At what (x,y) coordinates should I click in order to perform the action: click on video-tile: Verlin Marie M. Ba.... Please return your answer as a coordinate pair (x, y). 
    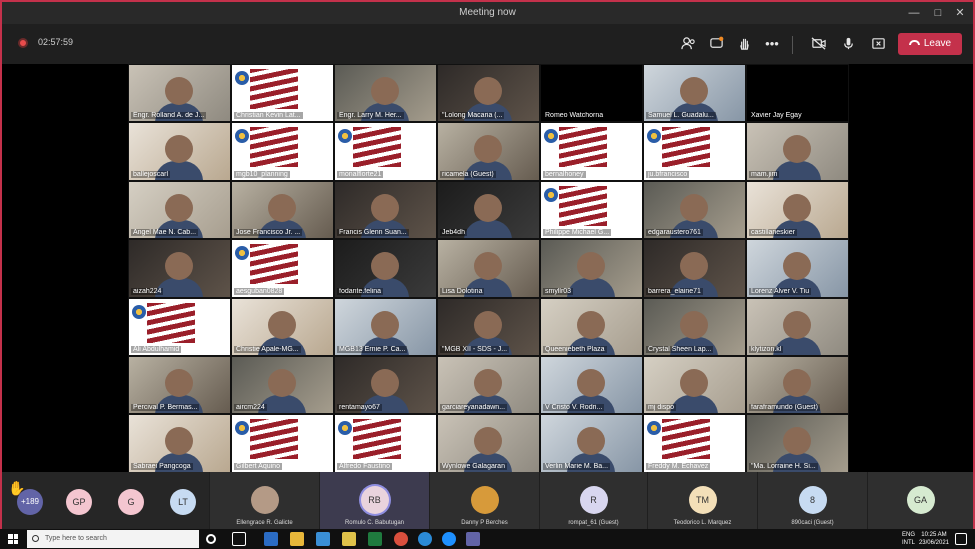
    Looking at the image, I should click on (591, 443).